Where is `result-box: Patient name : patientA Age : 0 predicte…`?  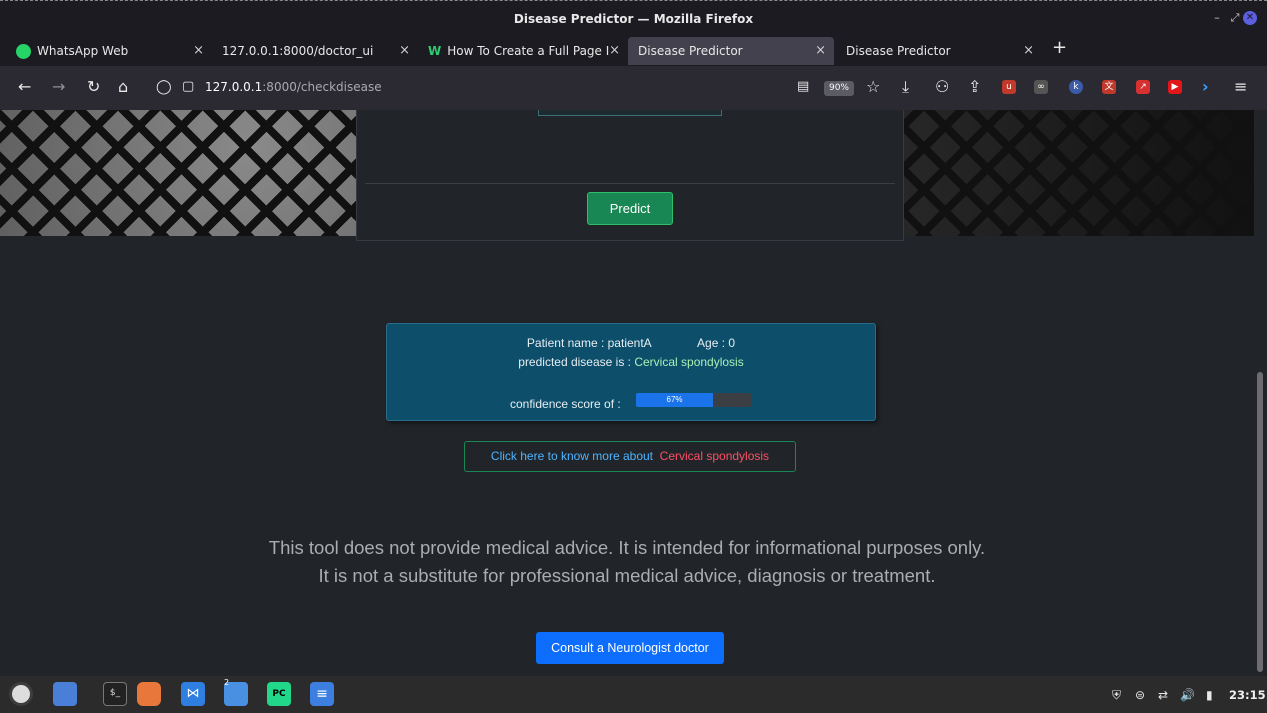 result-box: Patient name : patientA Age : 0 predicte… is located at coordinates (631, 372).